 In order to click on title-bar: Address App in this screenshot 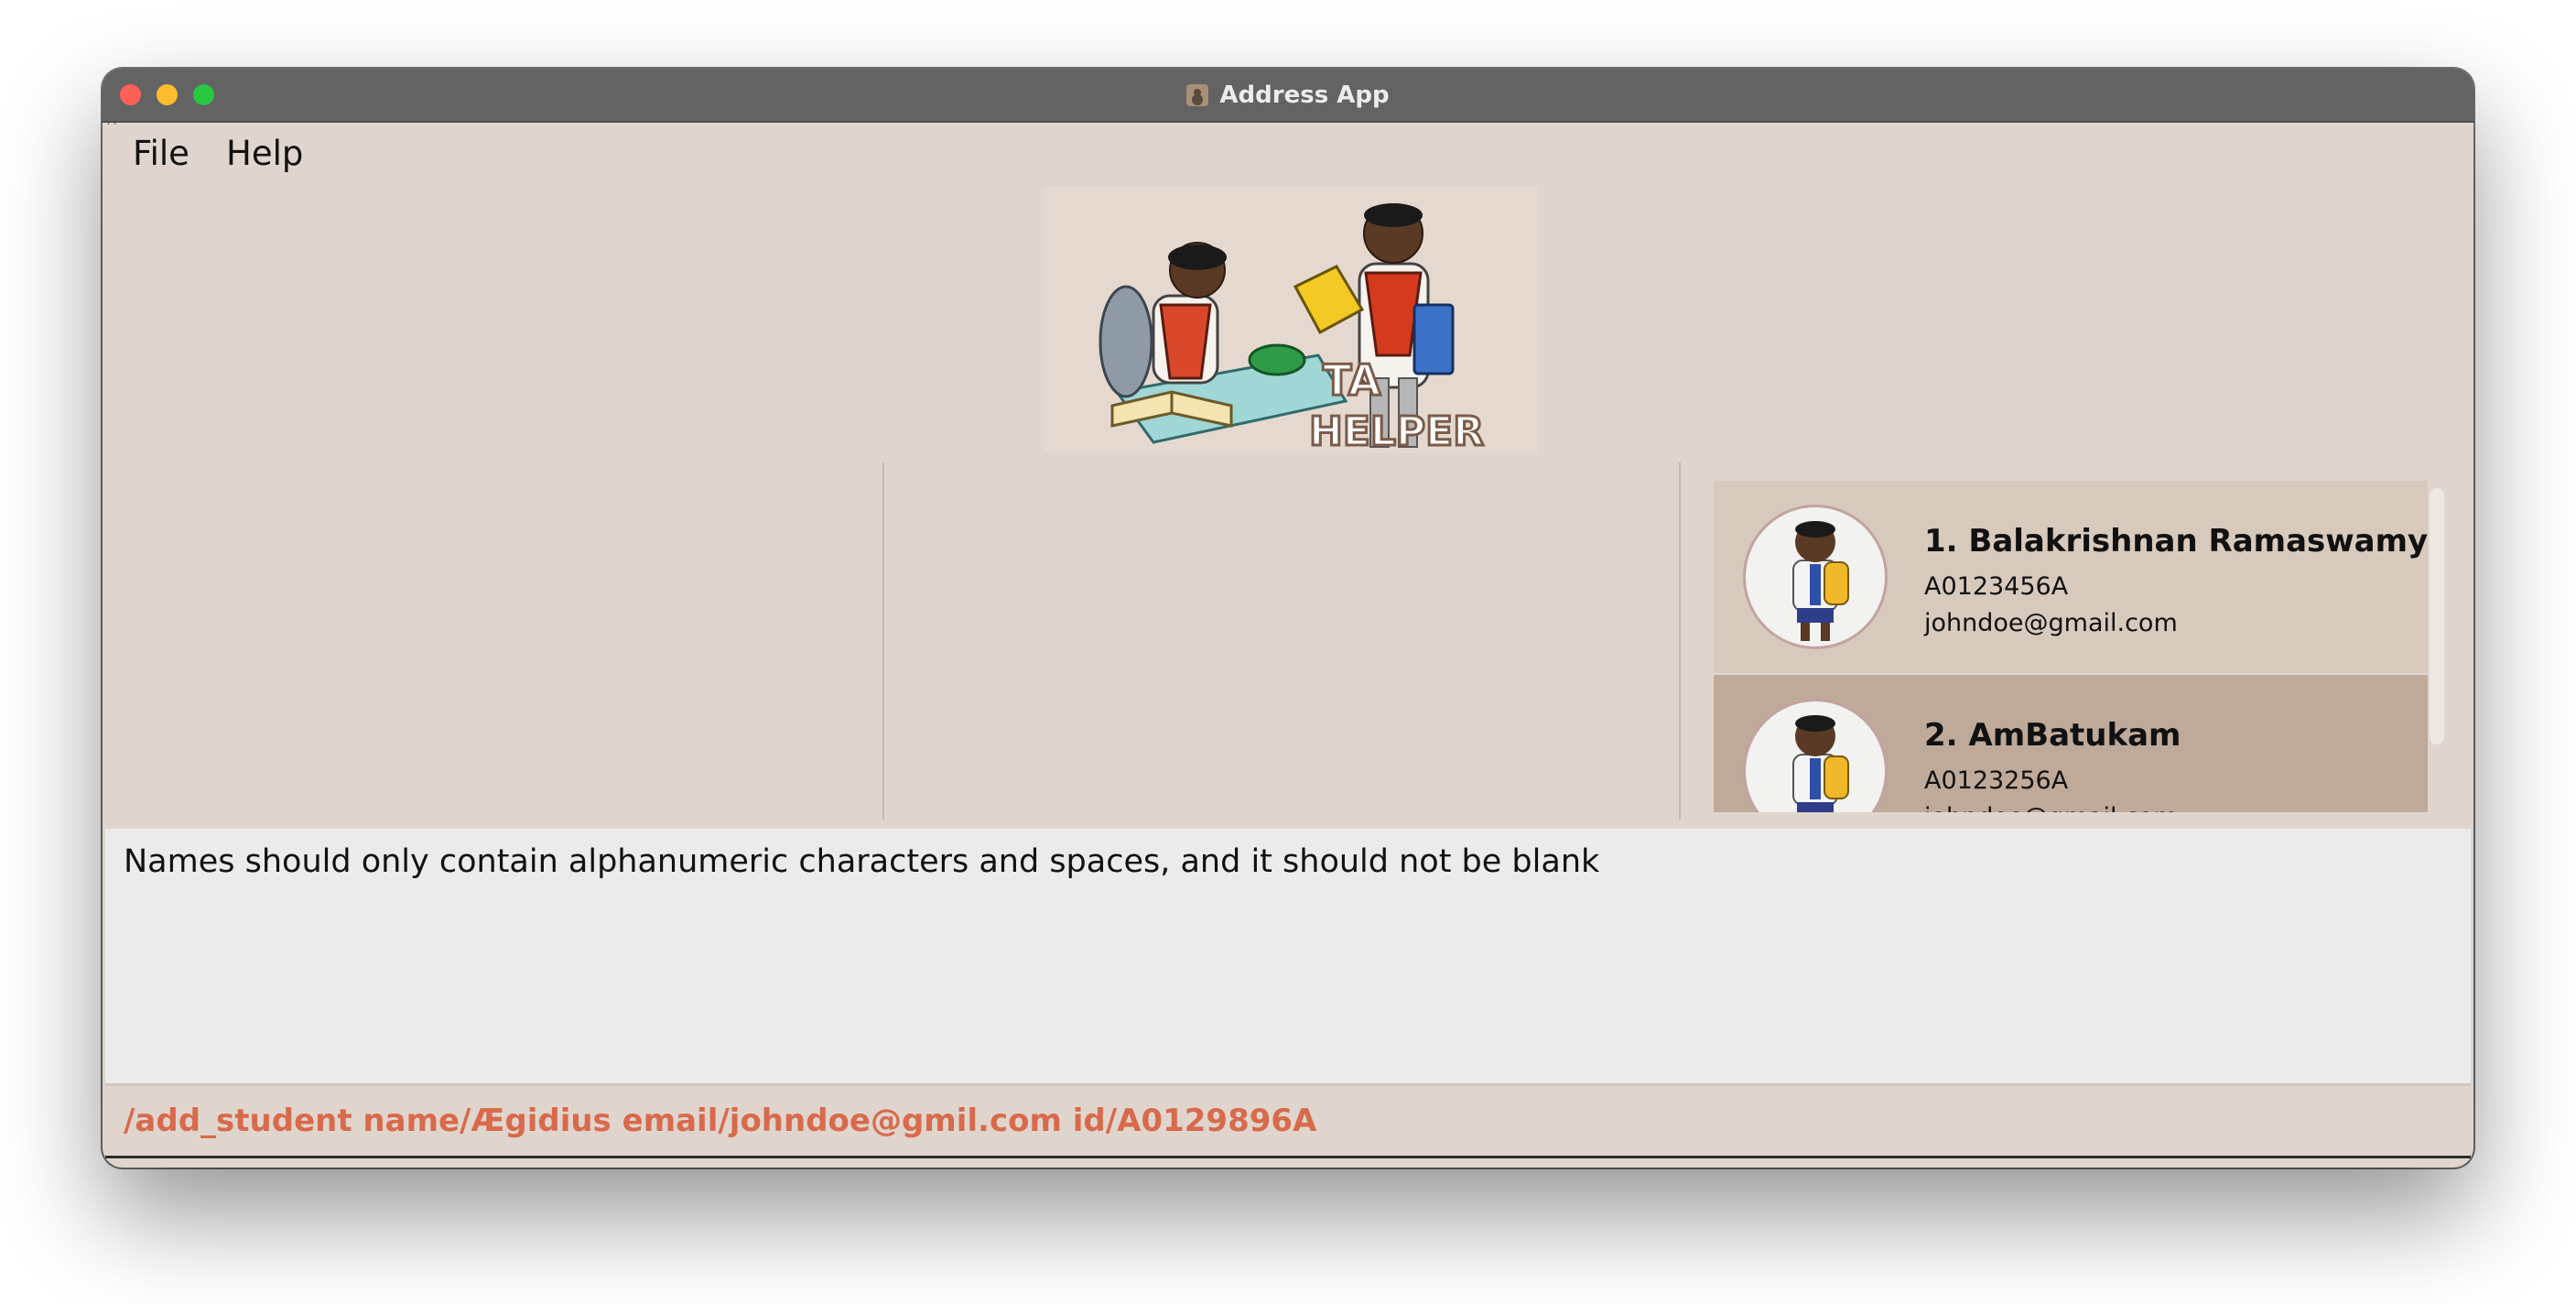, I will do `click(1288, 96)`.